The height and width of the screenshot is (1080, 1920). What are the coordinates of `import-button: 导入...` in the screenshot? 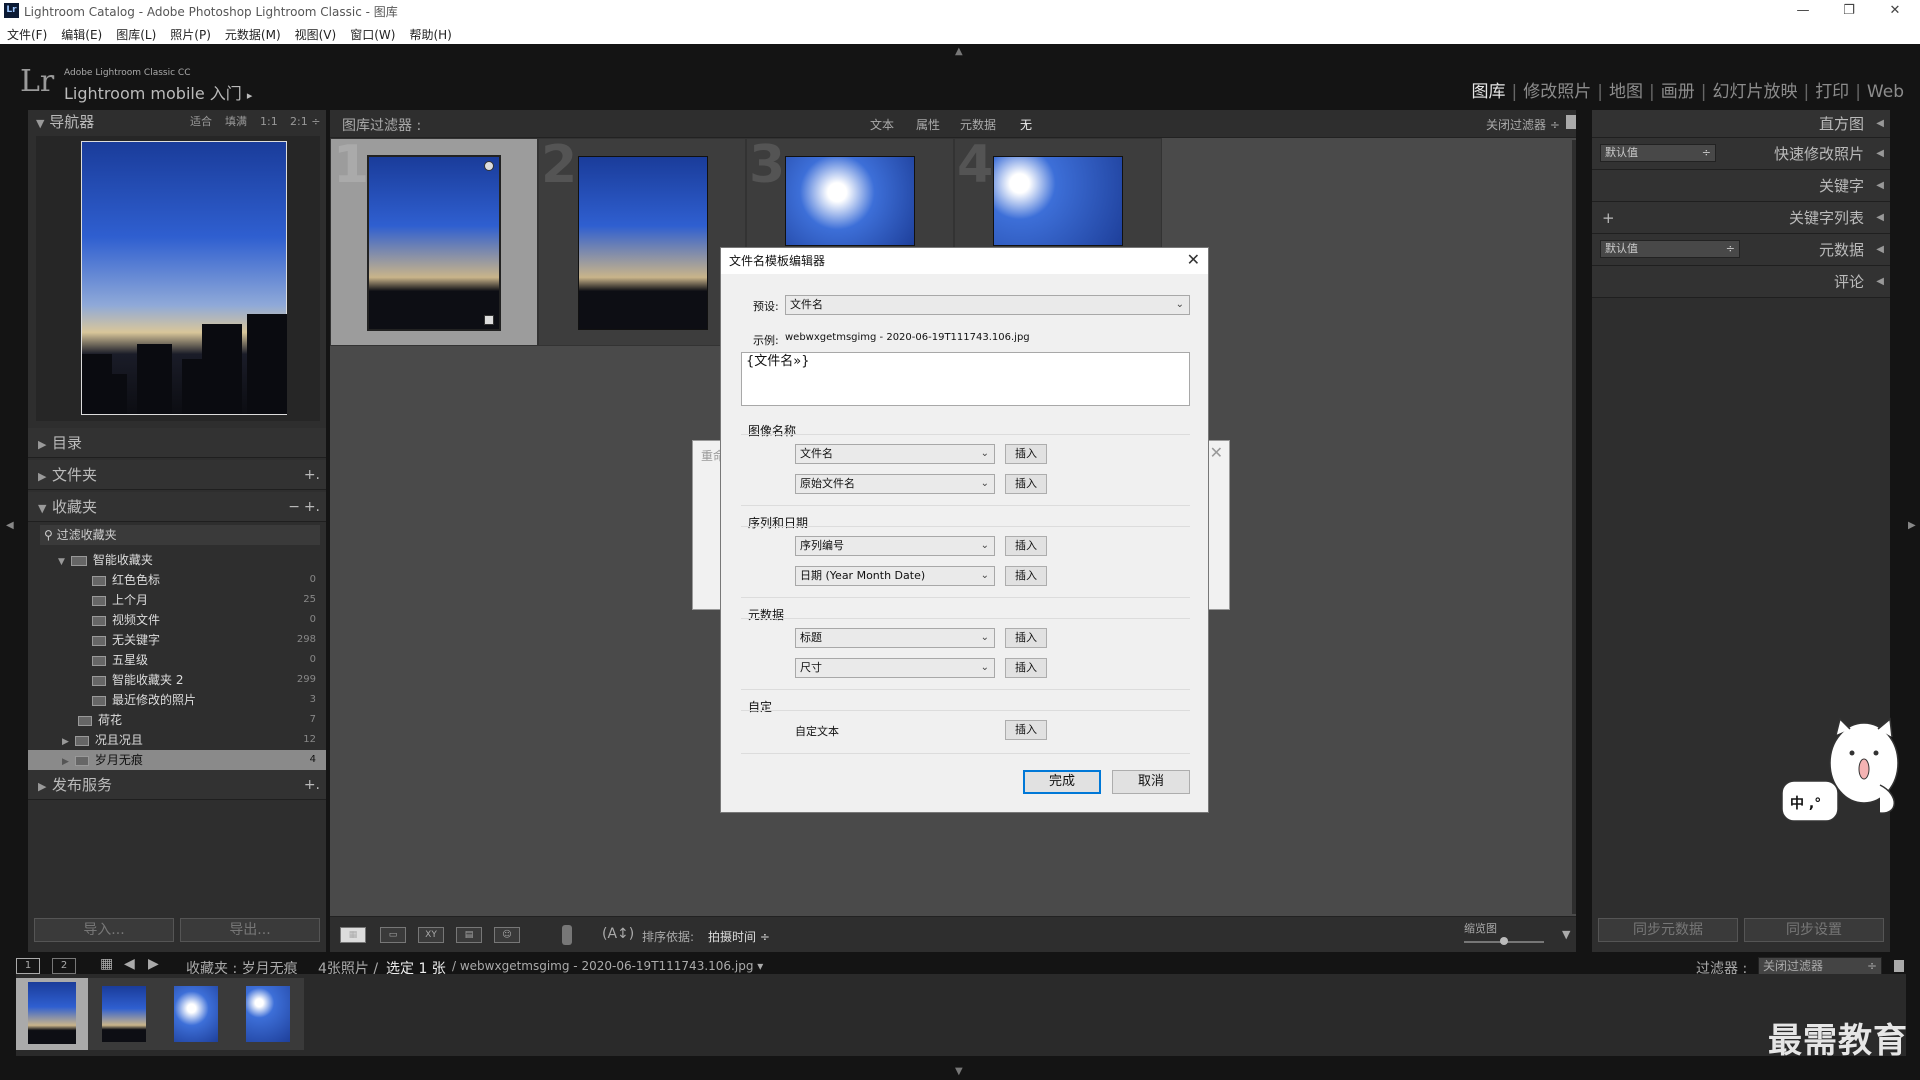 It's located at (104, 930).